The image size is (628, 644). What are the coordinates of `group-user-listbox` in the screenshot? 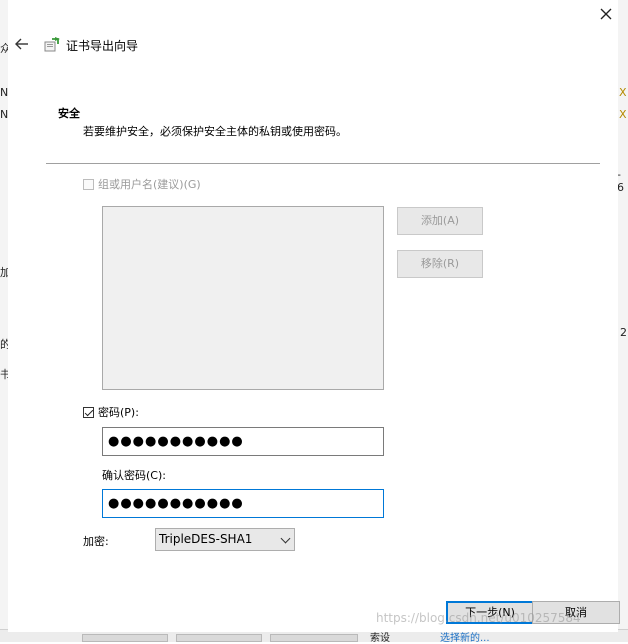 It's located at (243, 298).